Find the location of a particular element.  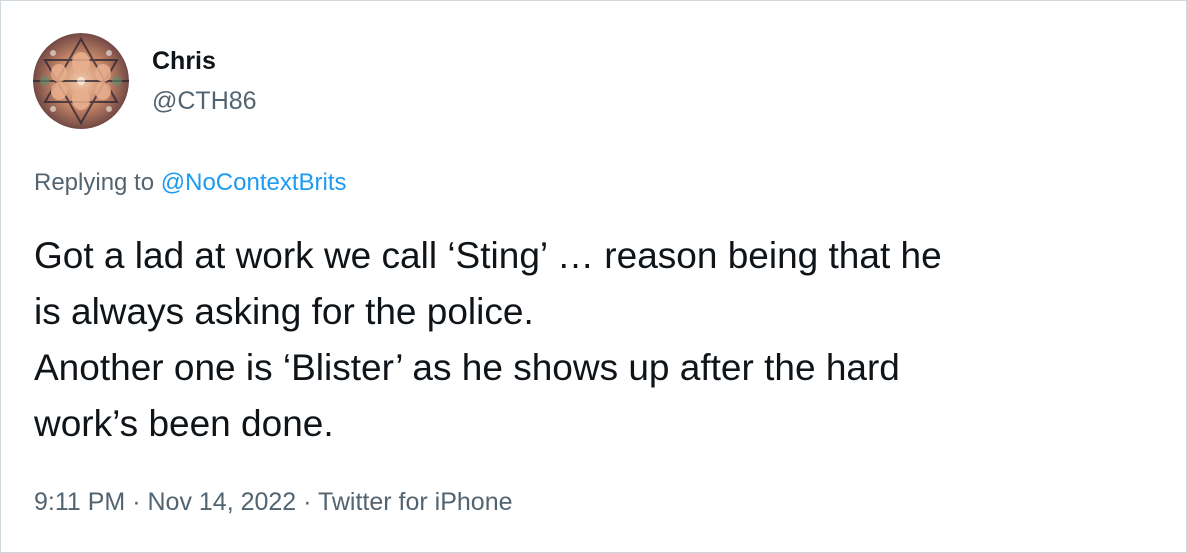

display-name: Chris is located at coordinates (184, 61).